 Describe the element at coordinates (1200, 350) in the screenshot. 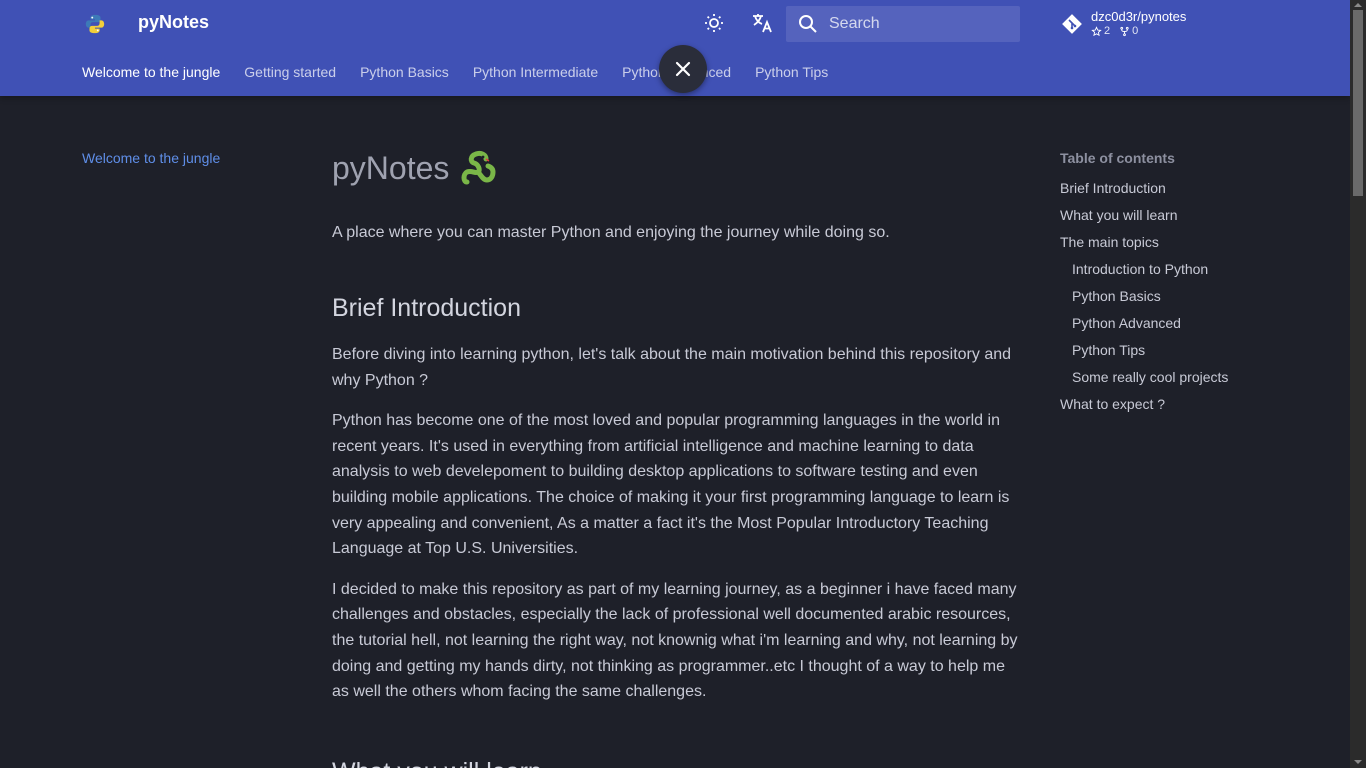

I see `toc-item-python-tips: Python Tips` at that location.